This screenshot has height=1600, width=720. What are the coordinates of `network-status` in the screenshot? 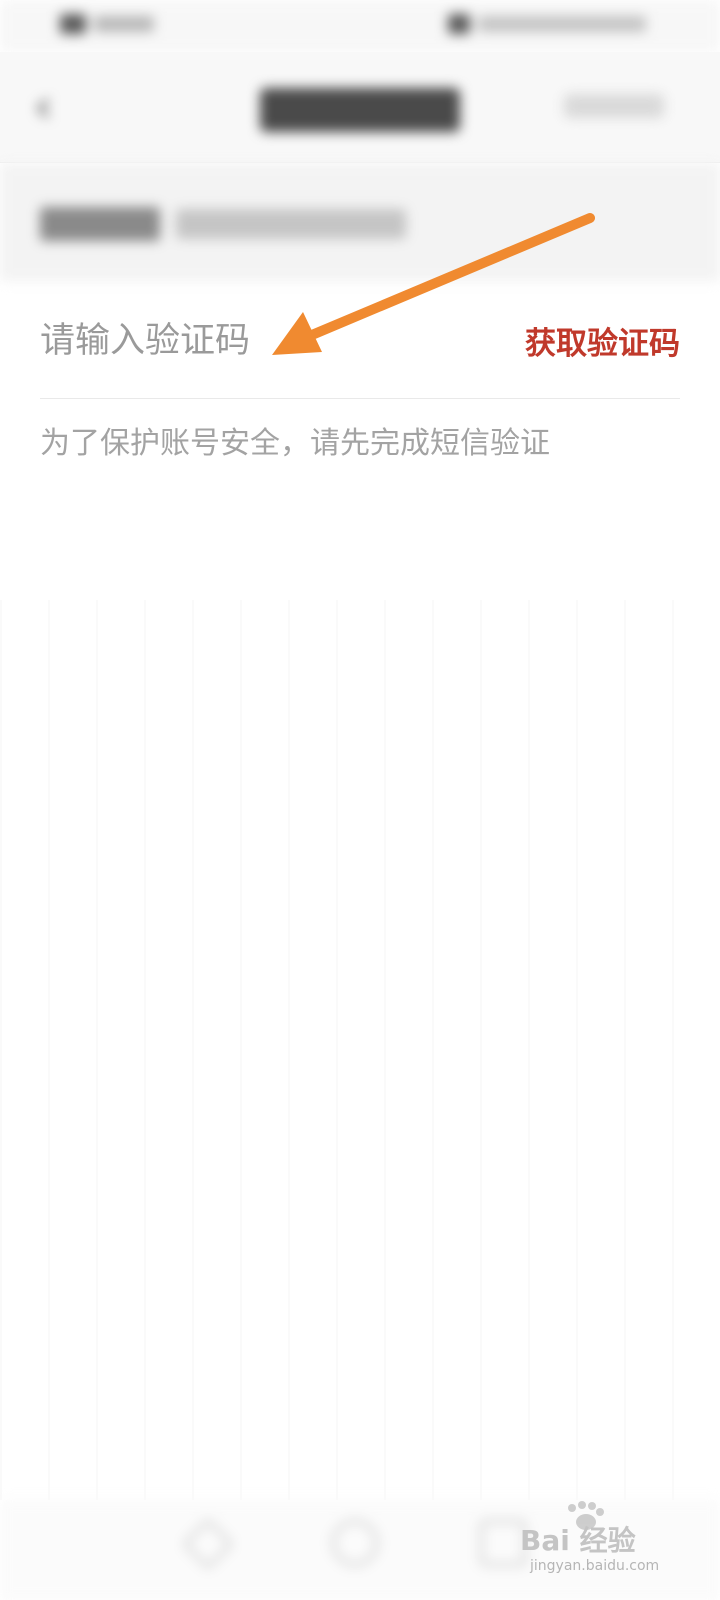 It's located at (124, 24).